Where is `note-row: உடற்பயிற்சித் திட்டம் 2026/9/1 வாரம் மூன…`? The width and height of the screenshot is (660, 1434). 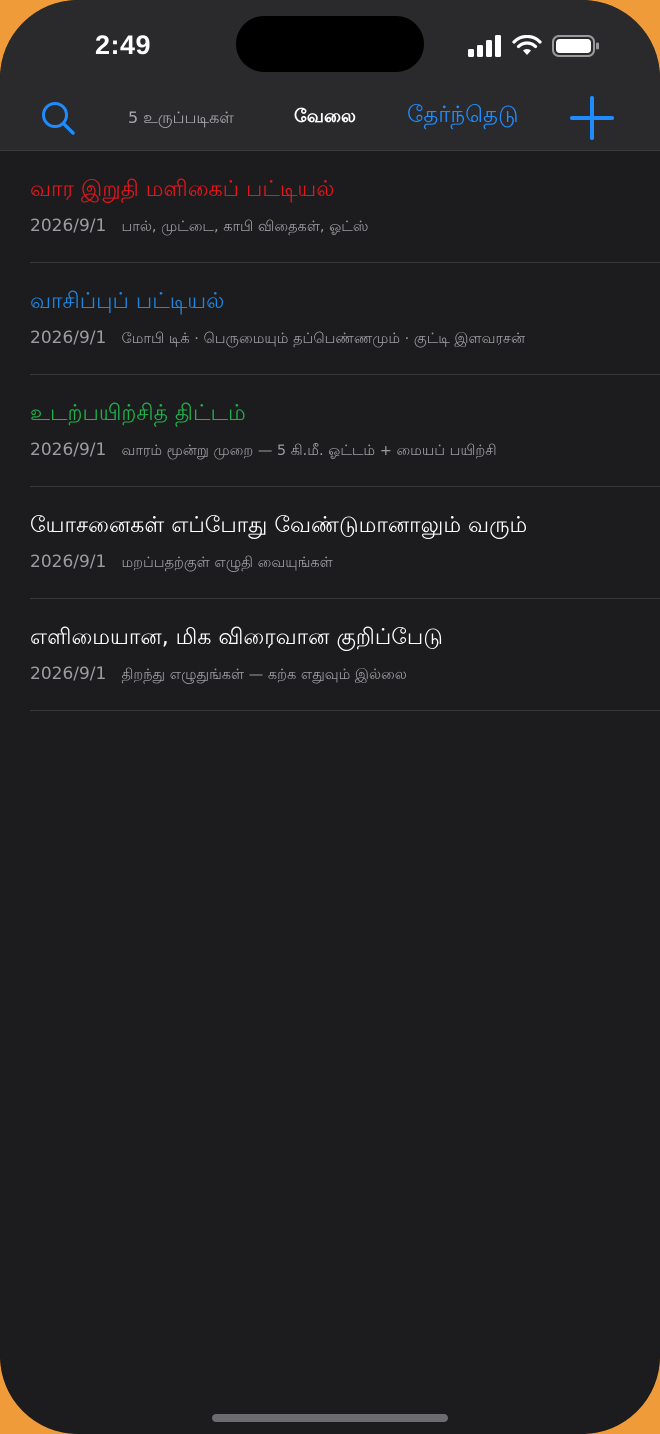 note-row: உடற்பயிற்சித் திட்டம் 2026/9/1 வாரம் மூன… is located at coordinates (345, 431).